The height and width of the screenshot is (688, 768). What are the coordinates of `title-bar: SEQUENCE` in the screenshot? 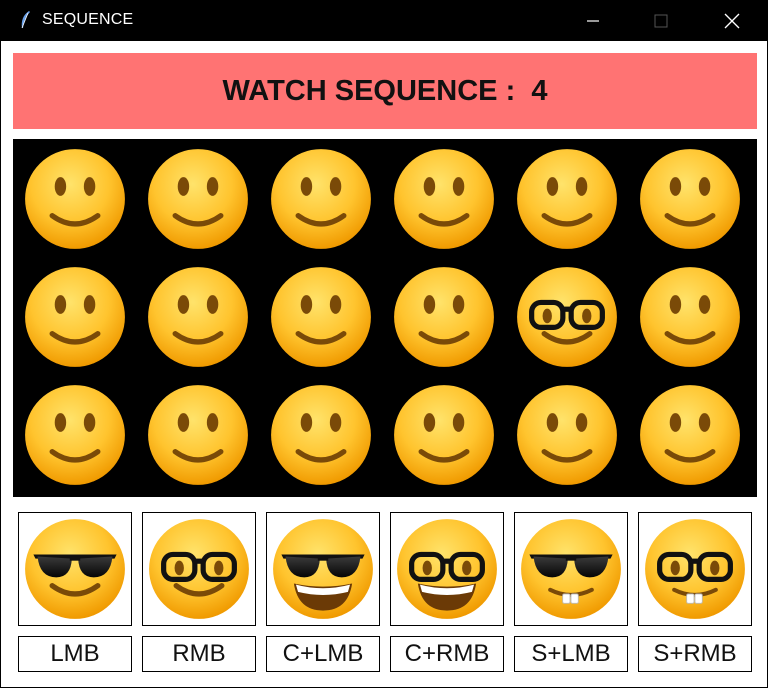 It's located at (384, 21).